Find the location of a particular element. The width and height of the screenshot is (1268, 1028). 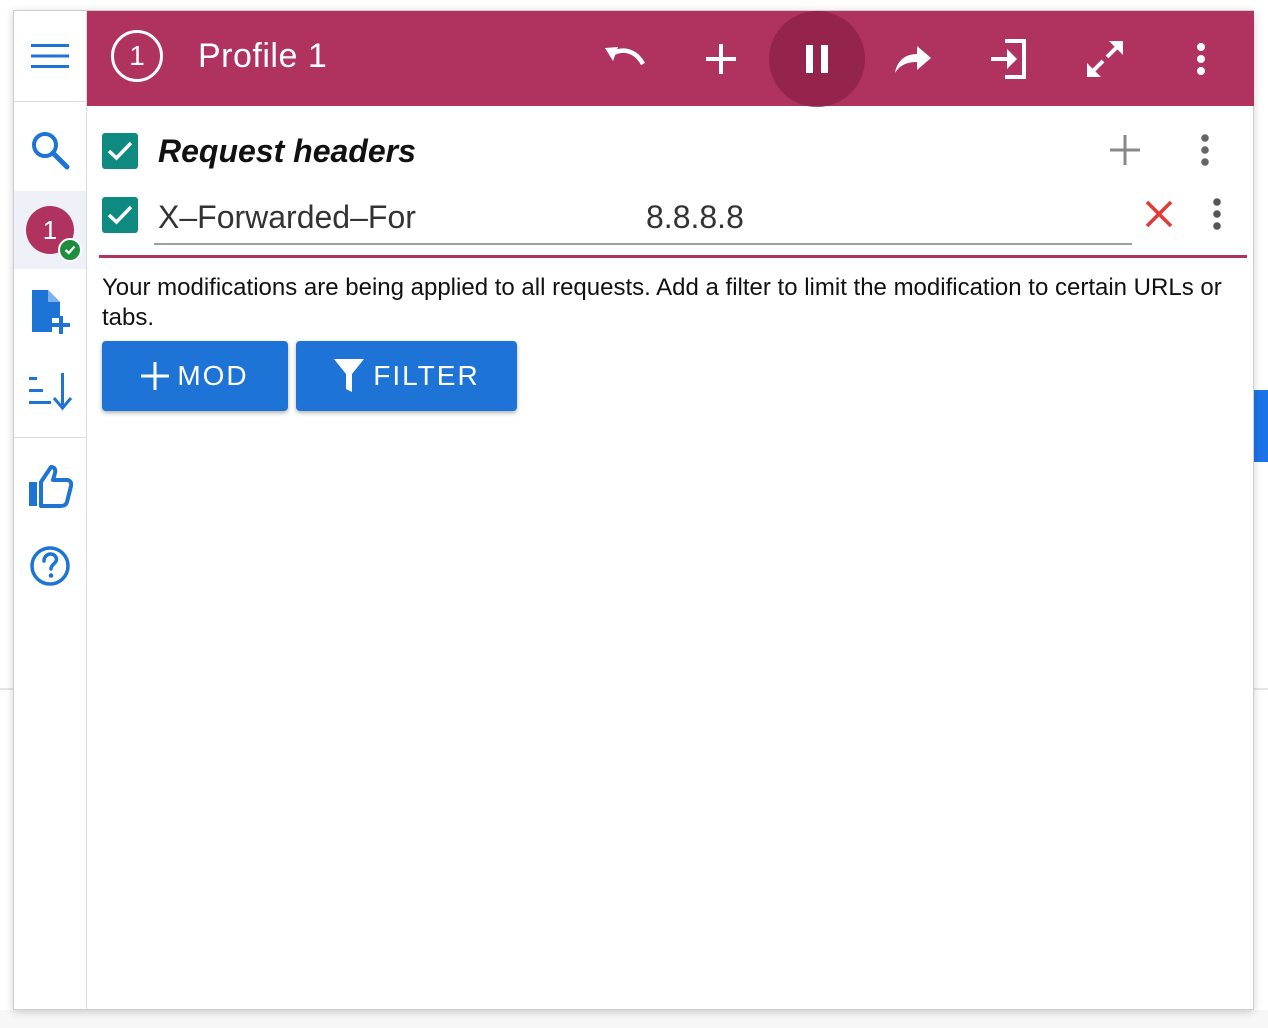

pause-button is located at coordinates (817, 58).